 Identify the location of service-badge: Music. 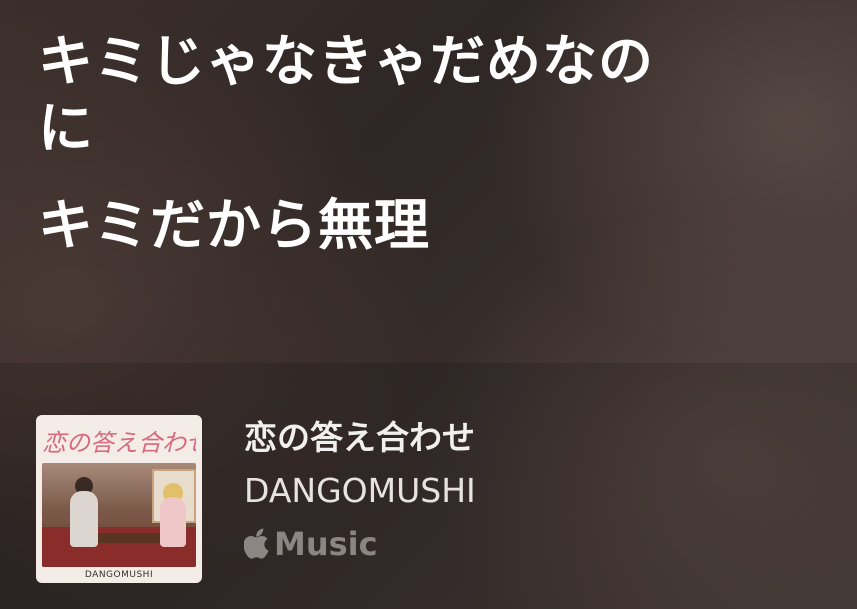
(310, 544).